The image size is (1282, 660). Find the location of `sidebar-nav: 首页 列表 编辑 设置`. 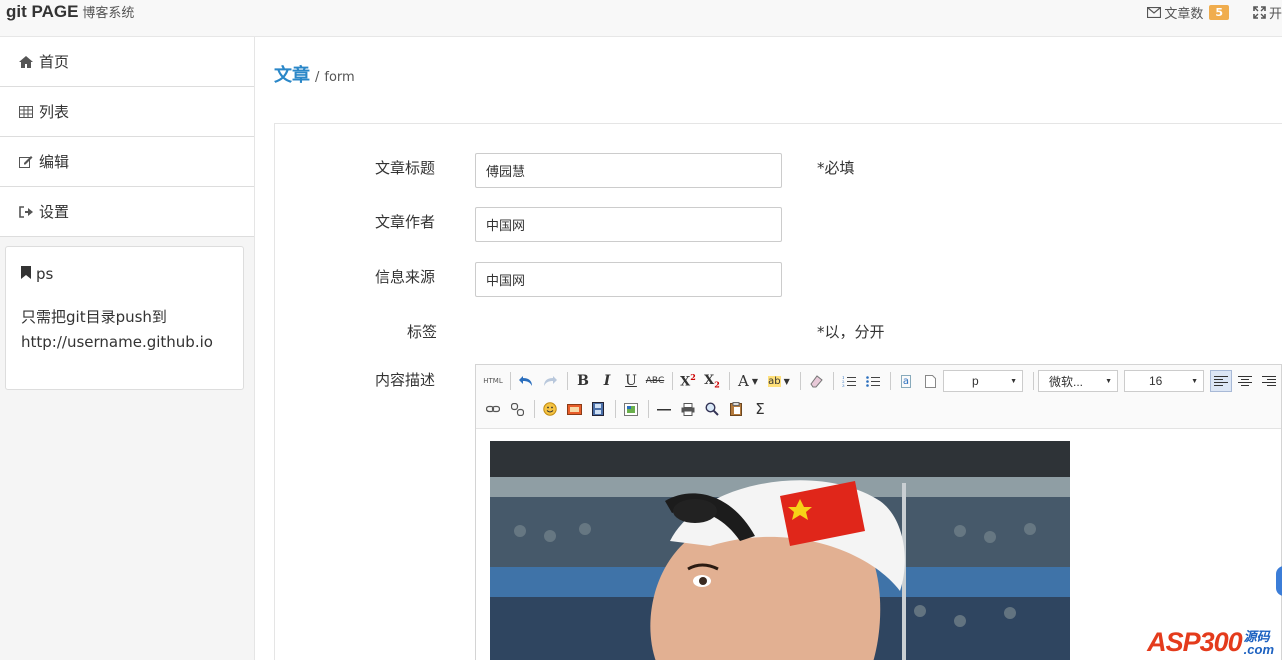

sidebar-nav: 首页 列表 编辑 设置 is located at coordinates (127, 137).